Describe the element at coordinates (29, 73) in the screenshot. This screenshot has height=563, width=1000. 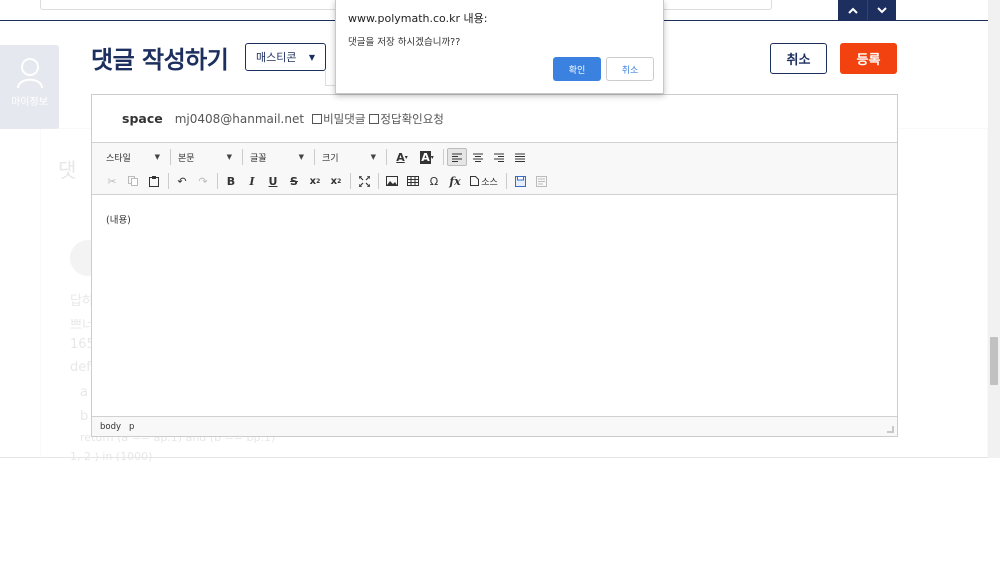
I see `user-icon` at that location.